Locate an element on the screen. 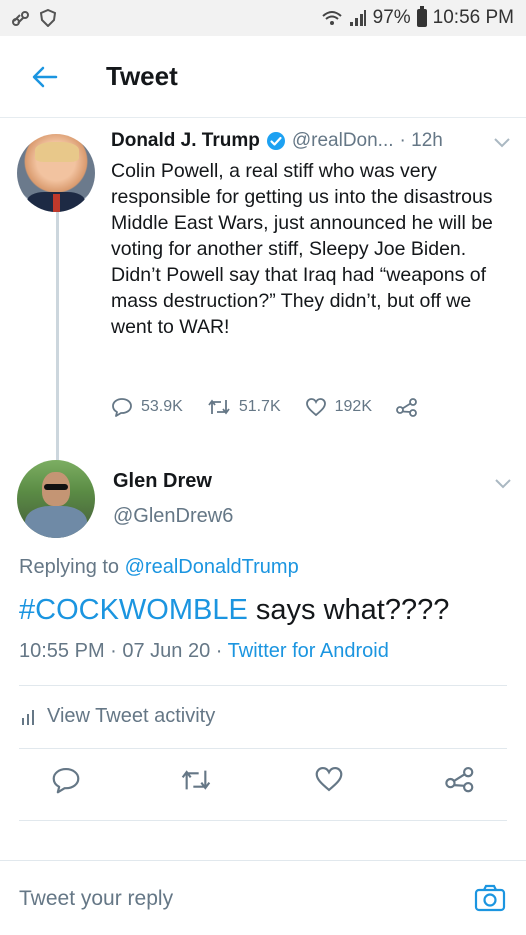  hashtag-link: #COCKWOMBLE is located at coordinates (133, 610).